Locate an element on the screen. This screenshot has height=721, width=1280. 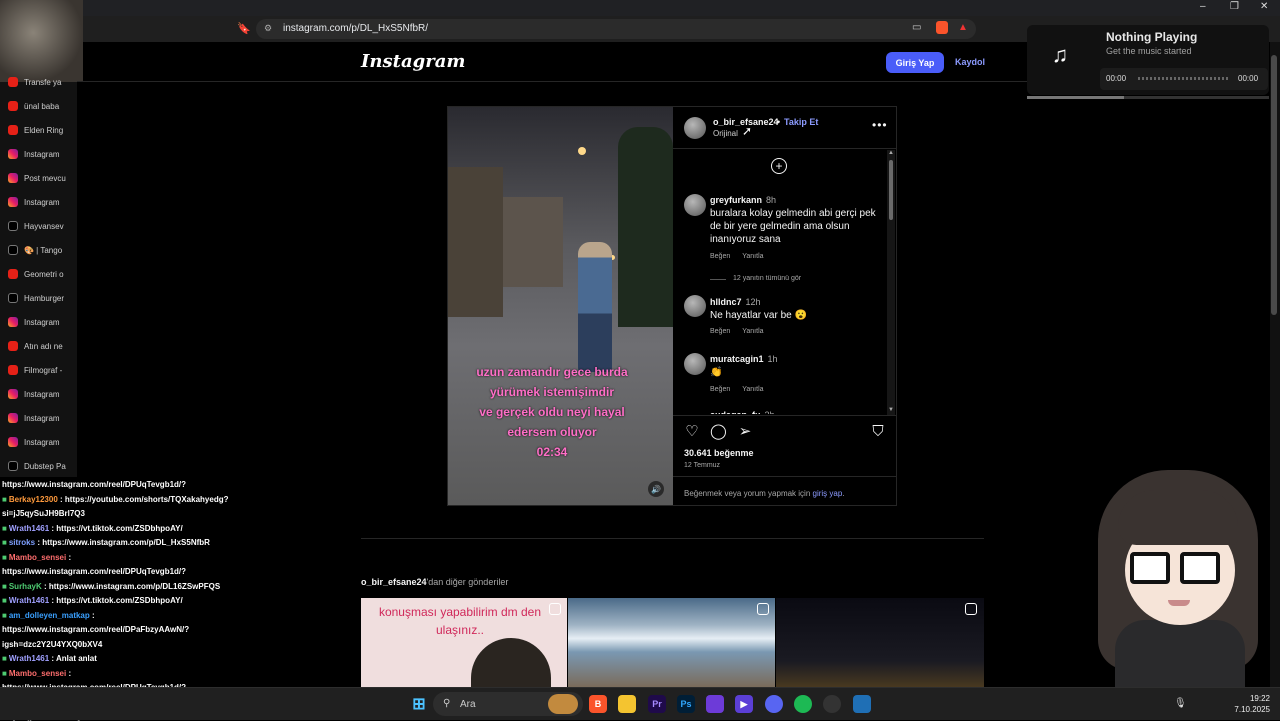
comment-icon: ◯ is located at coordinates (718, 432).